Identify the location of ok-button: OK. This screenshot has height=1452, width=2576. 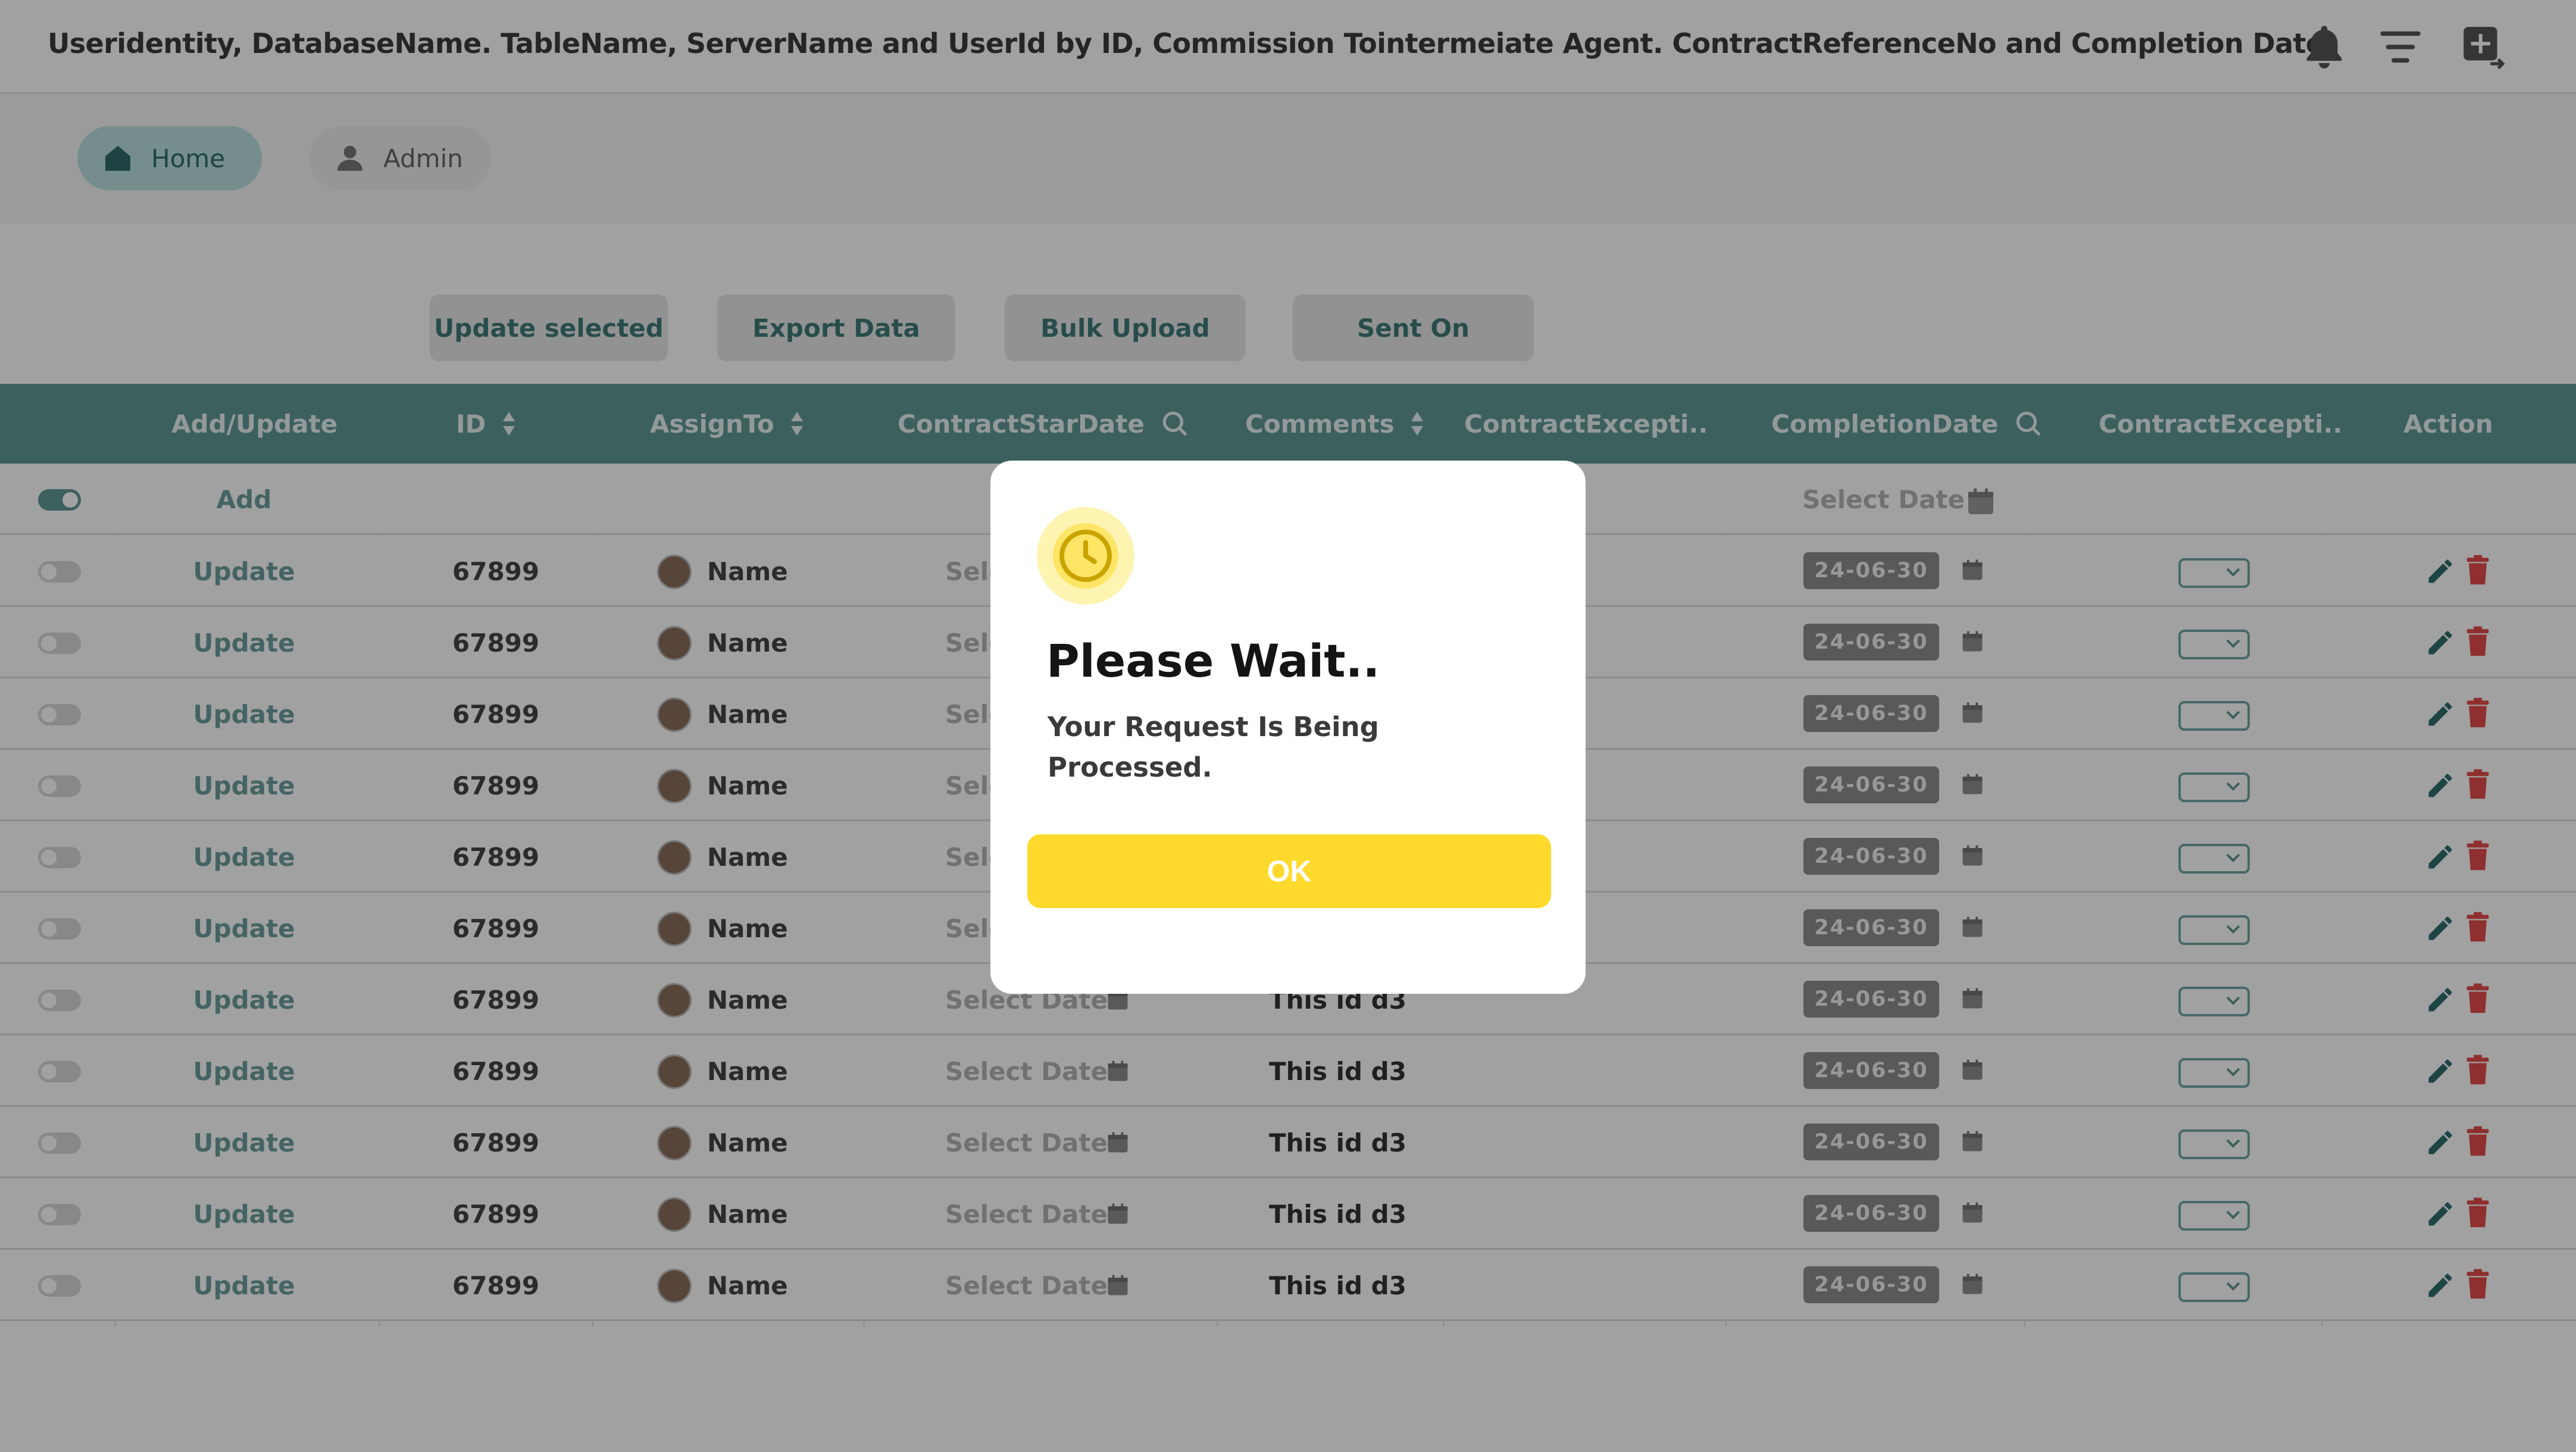
(1289, 871).